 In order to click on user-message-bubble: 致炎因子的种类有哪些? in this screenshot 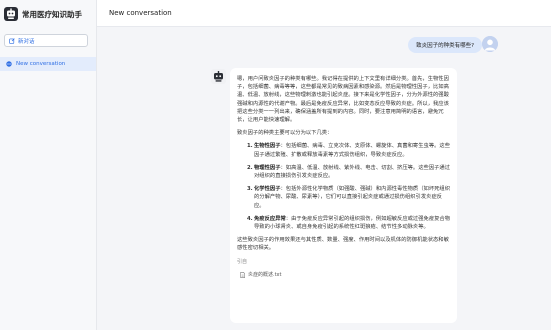, I will do `click(445, 45)`.